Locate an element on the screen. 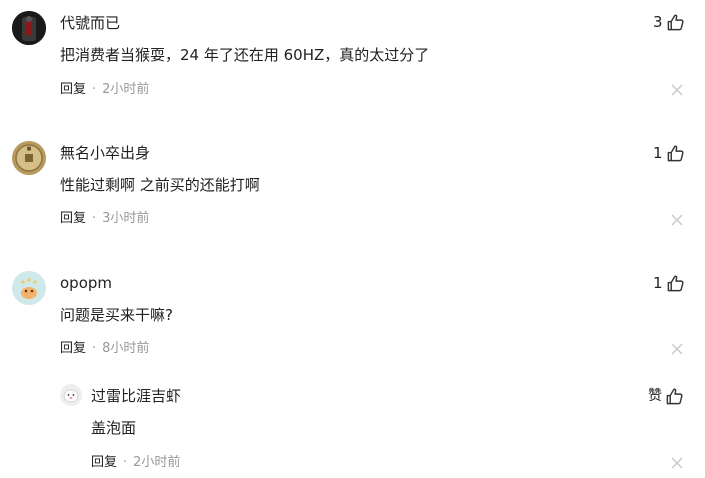 The width and height of the screenshot is (705, 478). username: 無名小卒出身 is located at coordinates (105, 153).